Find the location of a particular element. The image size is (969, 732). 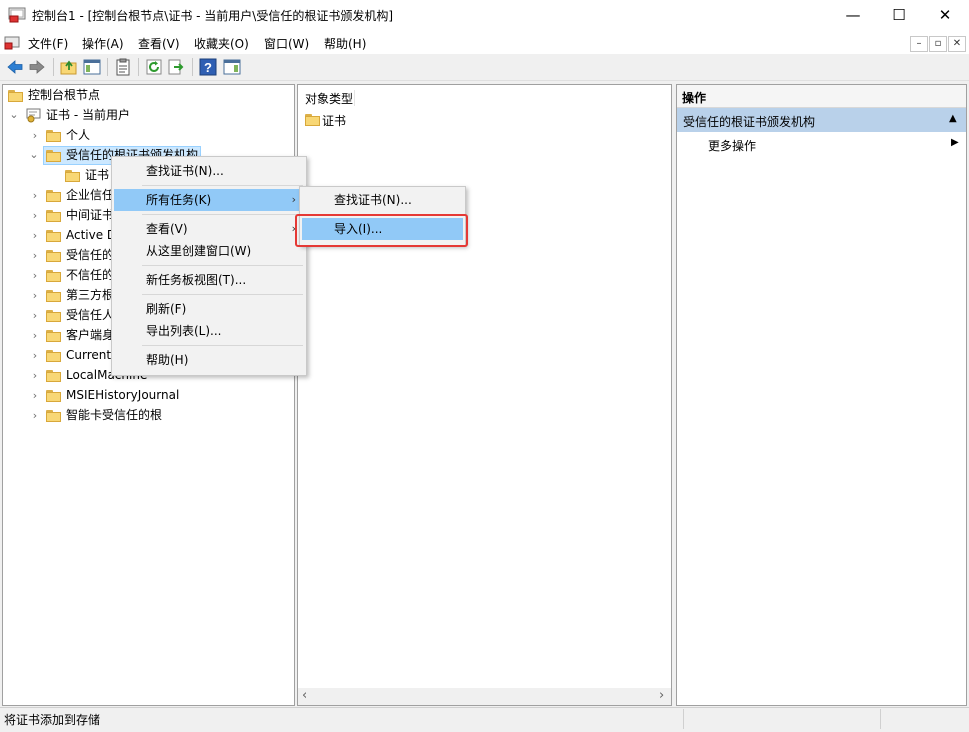

help-icon: ? is located at coordinates (208, 67).